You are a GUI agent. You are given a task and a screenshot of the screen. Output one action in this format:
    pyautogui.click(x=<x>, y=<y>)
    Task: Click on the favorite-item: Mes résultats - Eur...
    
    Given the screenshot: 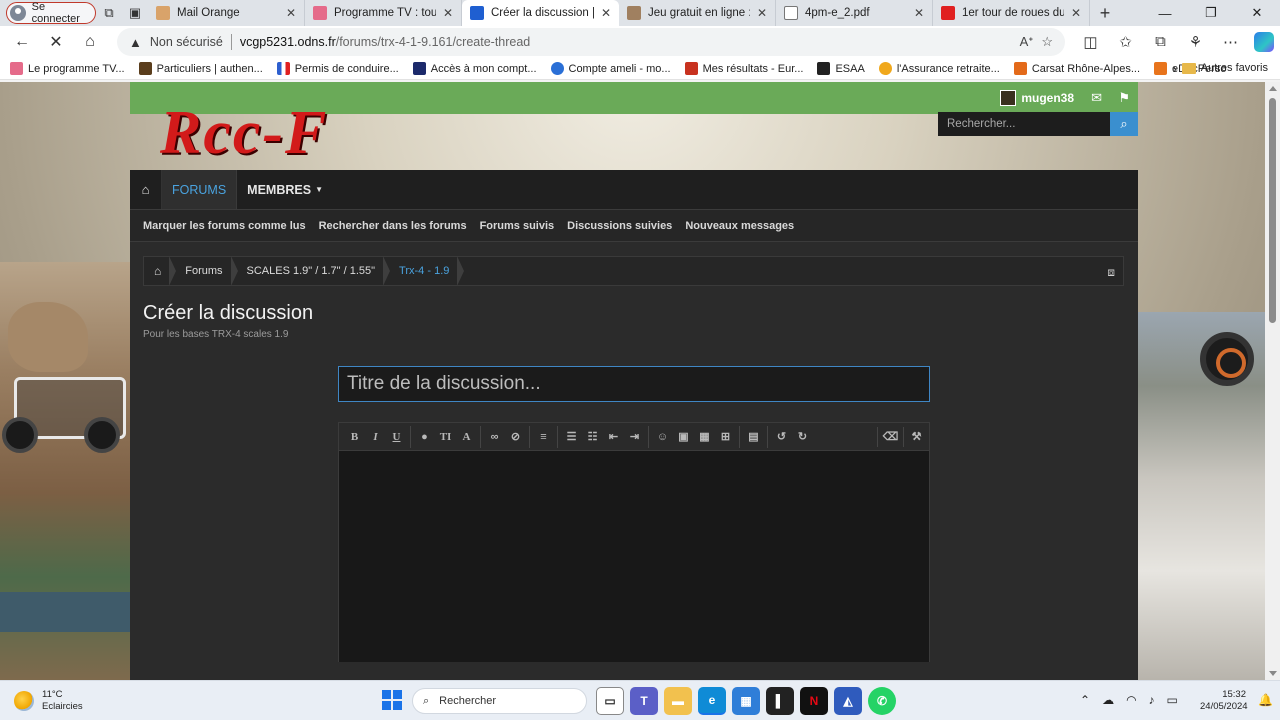 What is the action you would take?
    pyautogui.click(x=743, y=68)
    